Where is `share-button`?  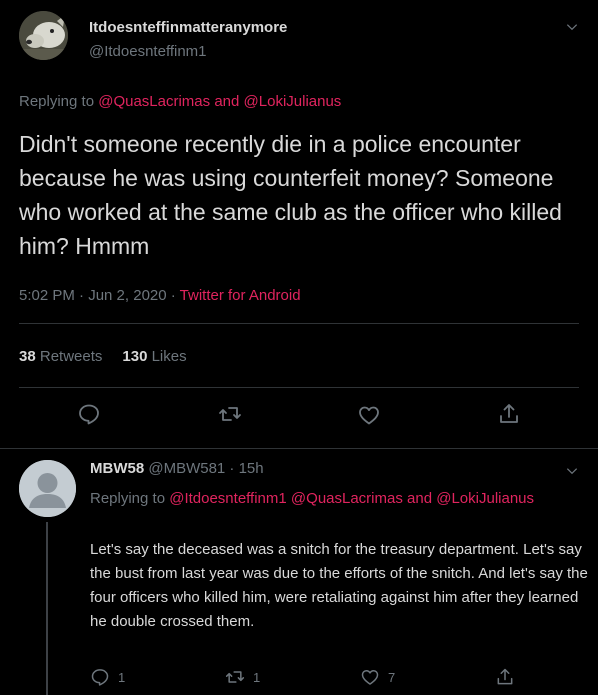 share-button is located at coordinates (509, 677).